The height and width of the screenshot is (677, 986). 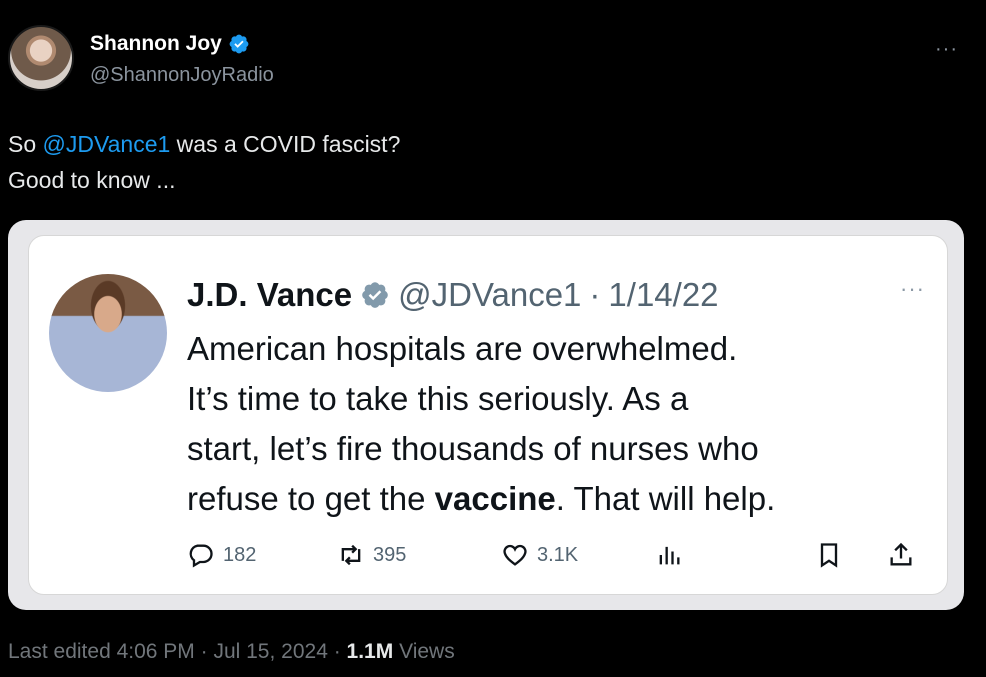 What do you see at coordinates (489, 295) in the screenshot?
I see `quoted-author-handle: @JDVance1` at bounding box center [489, 295].